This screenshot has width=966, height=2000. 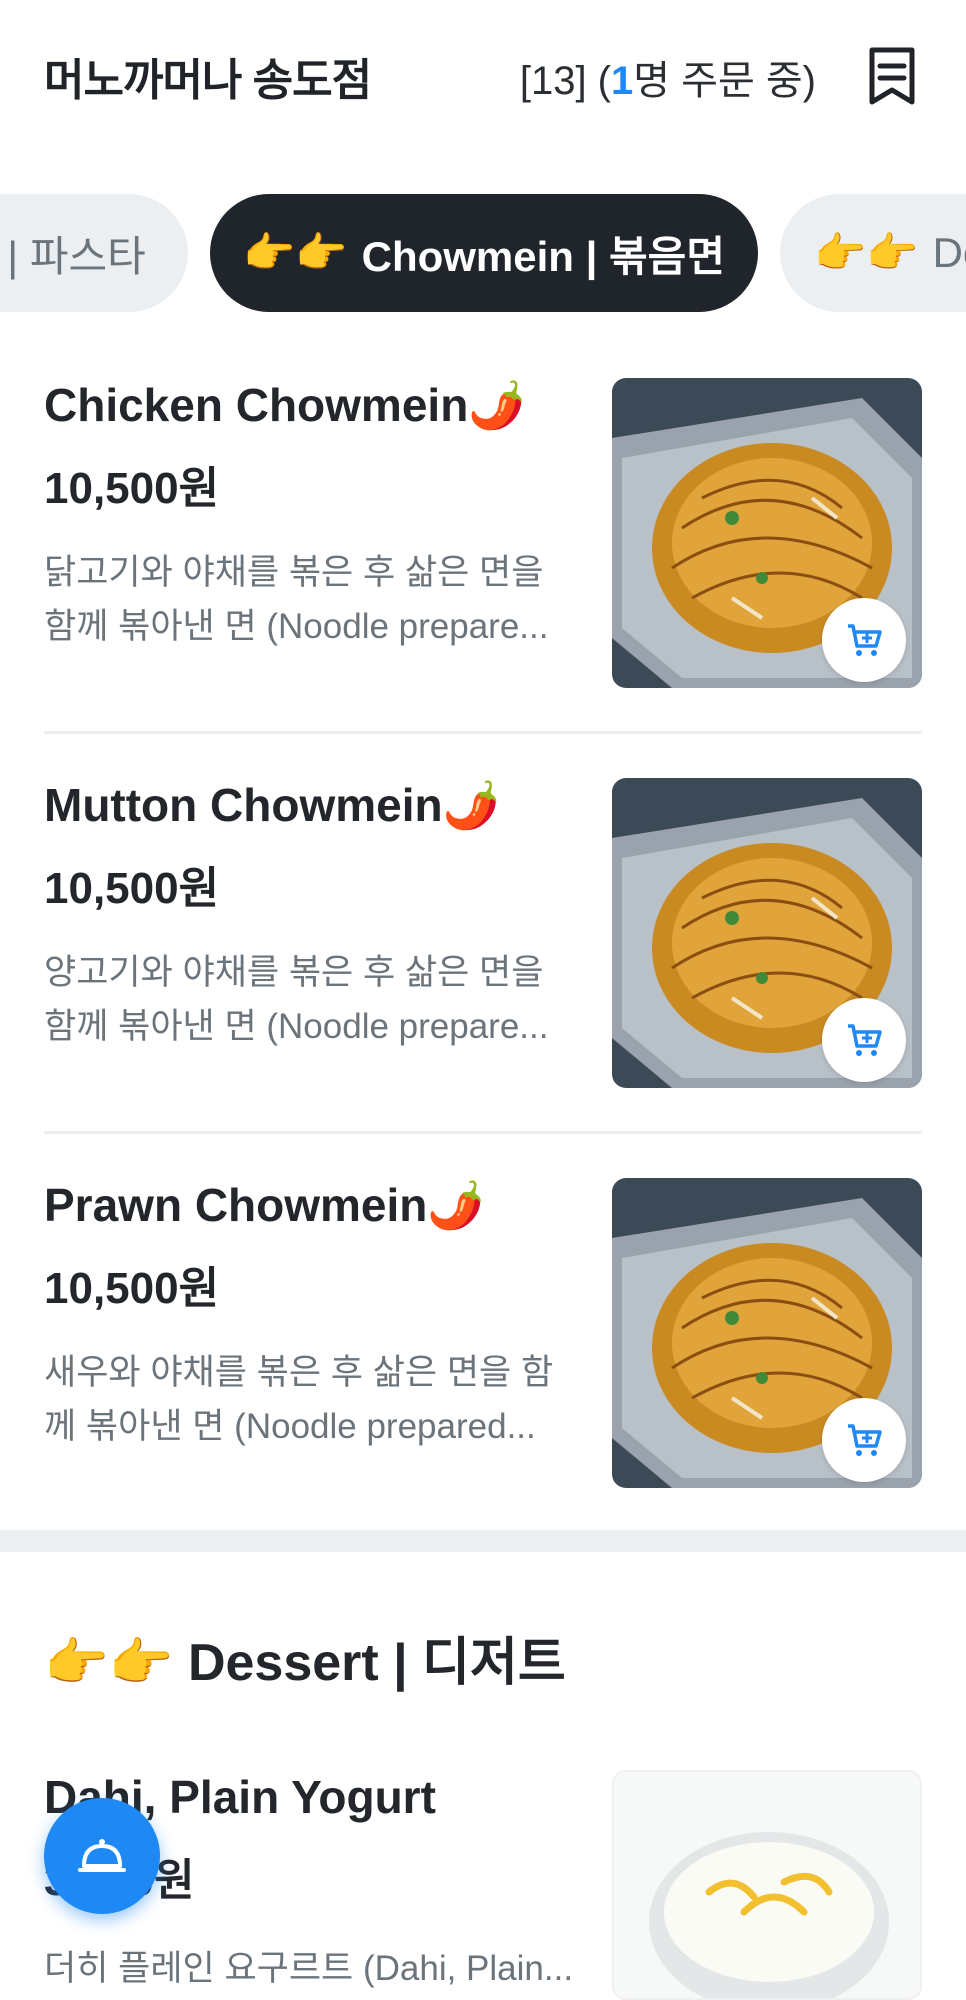 I want to click on category-tabs: n | 파스타 👉👉 Chowmein | 볶음면 👉👉 De, so click(x=483, y=254).